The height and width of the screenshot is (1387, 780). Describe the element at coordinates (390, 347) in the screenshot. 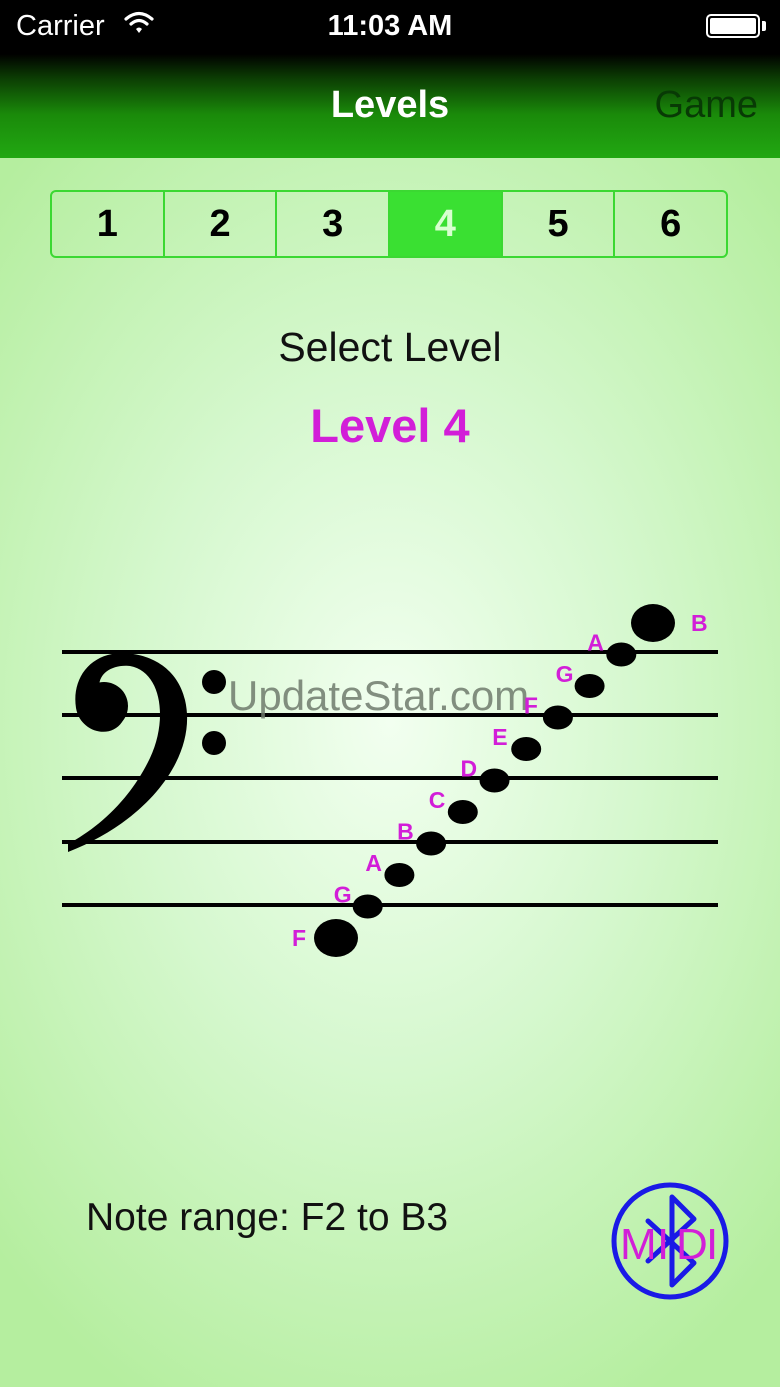

I see `select-level-label: Select Level` at that location.